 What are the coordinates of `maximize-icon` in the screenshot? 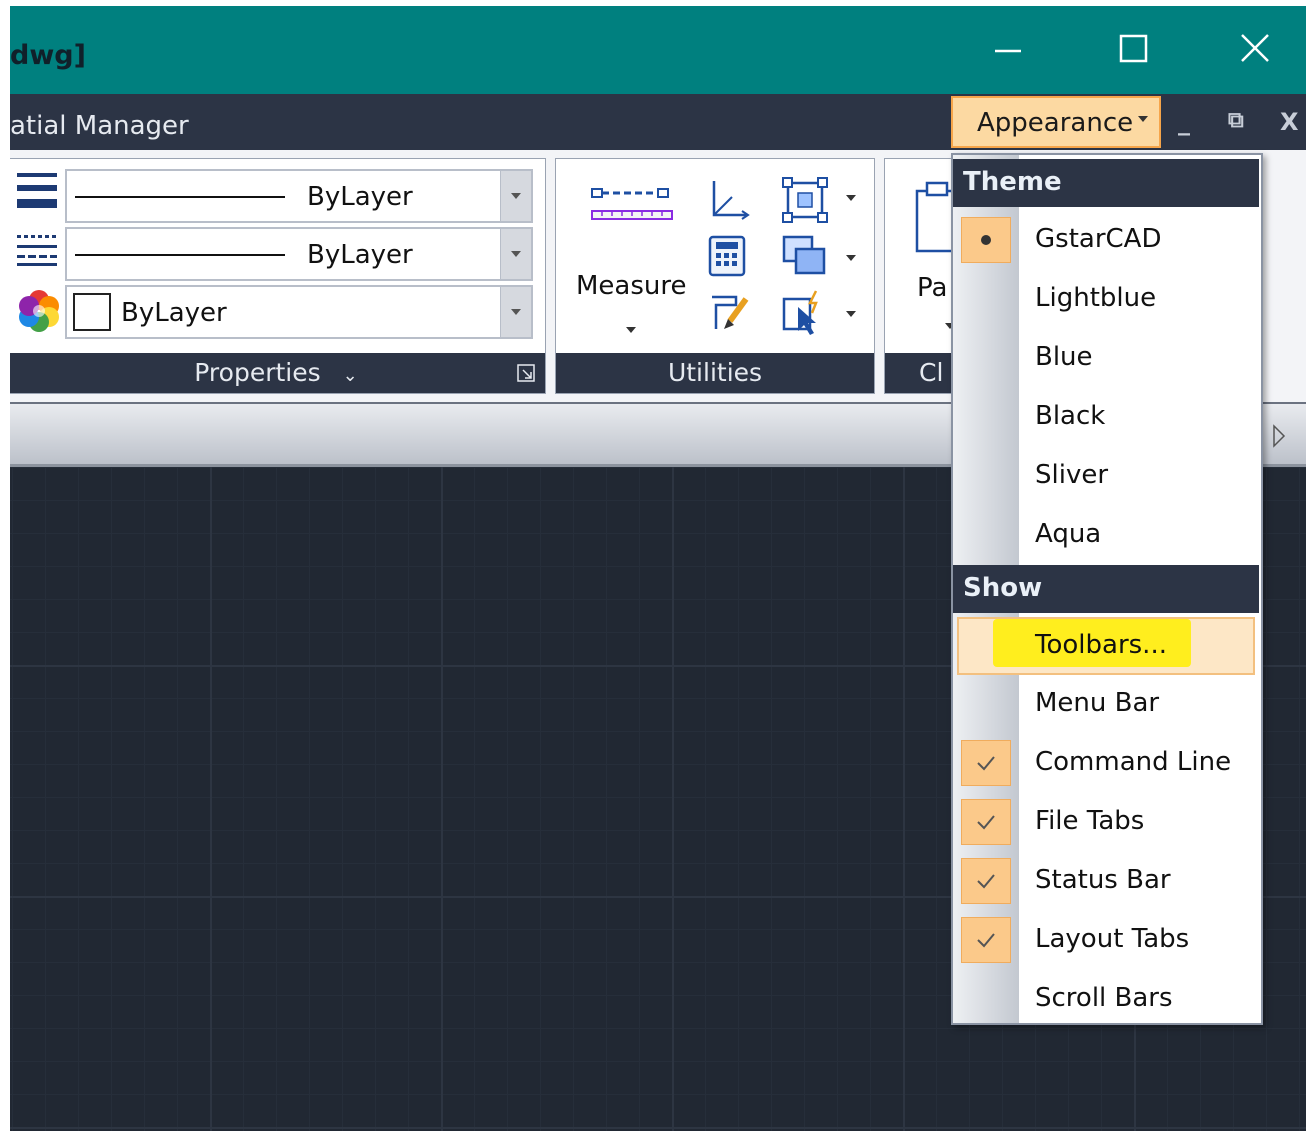 It's located at (1133, 48).